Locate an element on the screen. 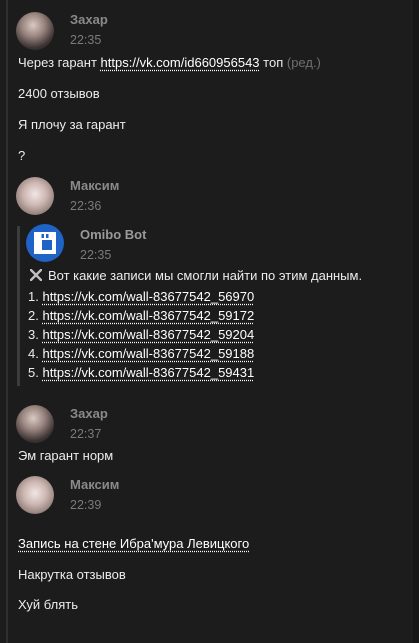 The width and height of the screenshot is (419, 643). avatar-bot is located at coordinates (45, 243).